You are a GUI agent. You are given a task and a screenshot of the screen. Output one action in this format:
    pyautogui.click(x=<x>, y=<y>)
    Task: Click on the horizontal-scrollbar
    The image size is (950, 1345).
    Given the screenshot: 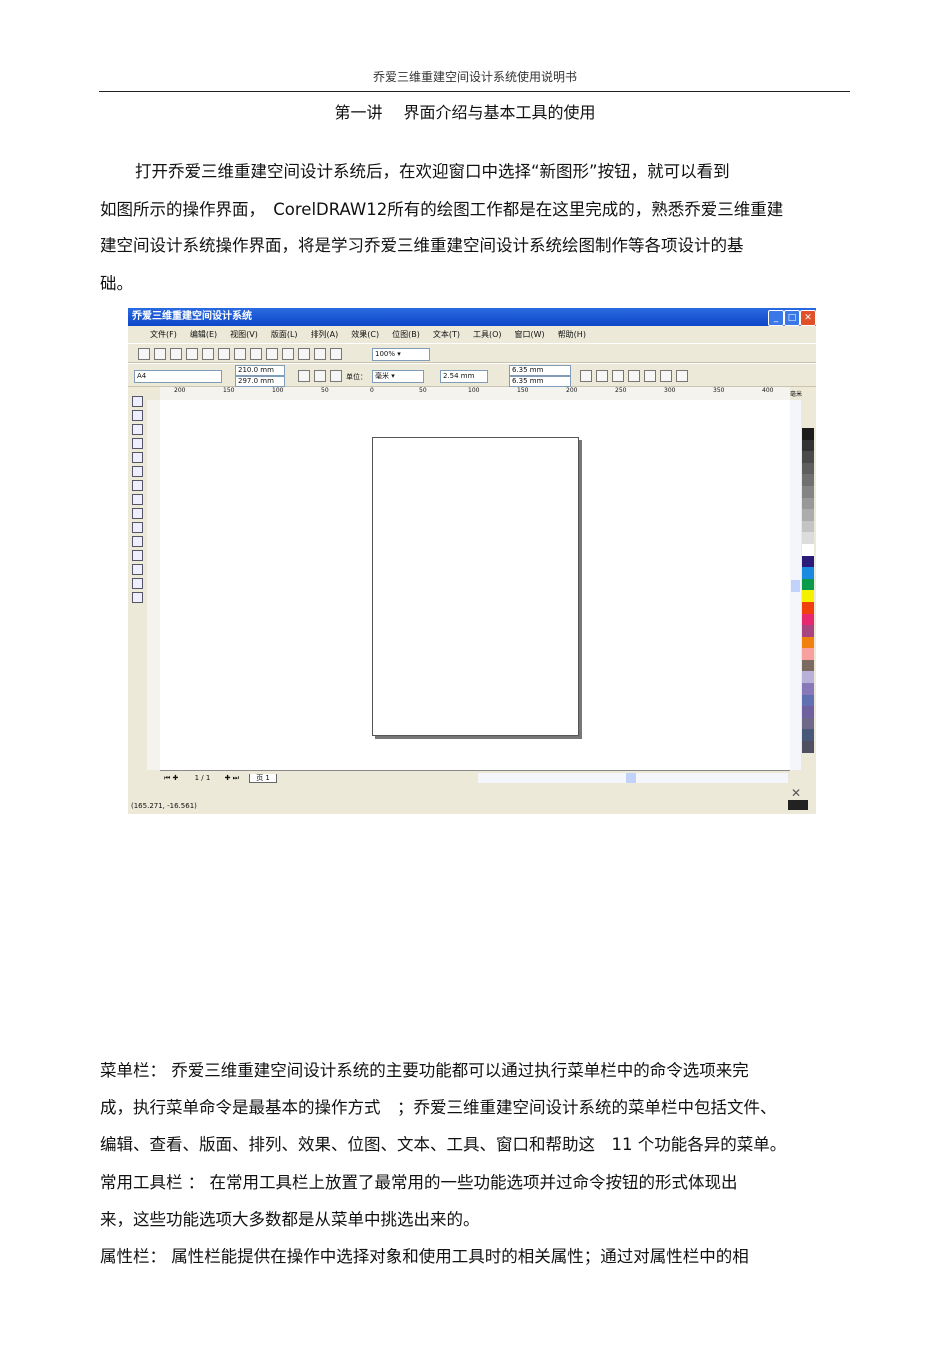 What is the action you would take?
    pyautogui.click(x=633, y=778)
    